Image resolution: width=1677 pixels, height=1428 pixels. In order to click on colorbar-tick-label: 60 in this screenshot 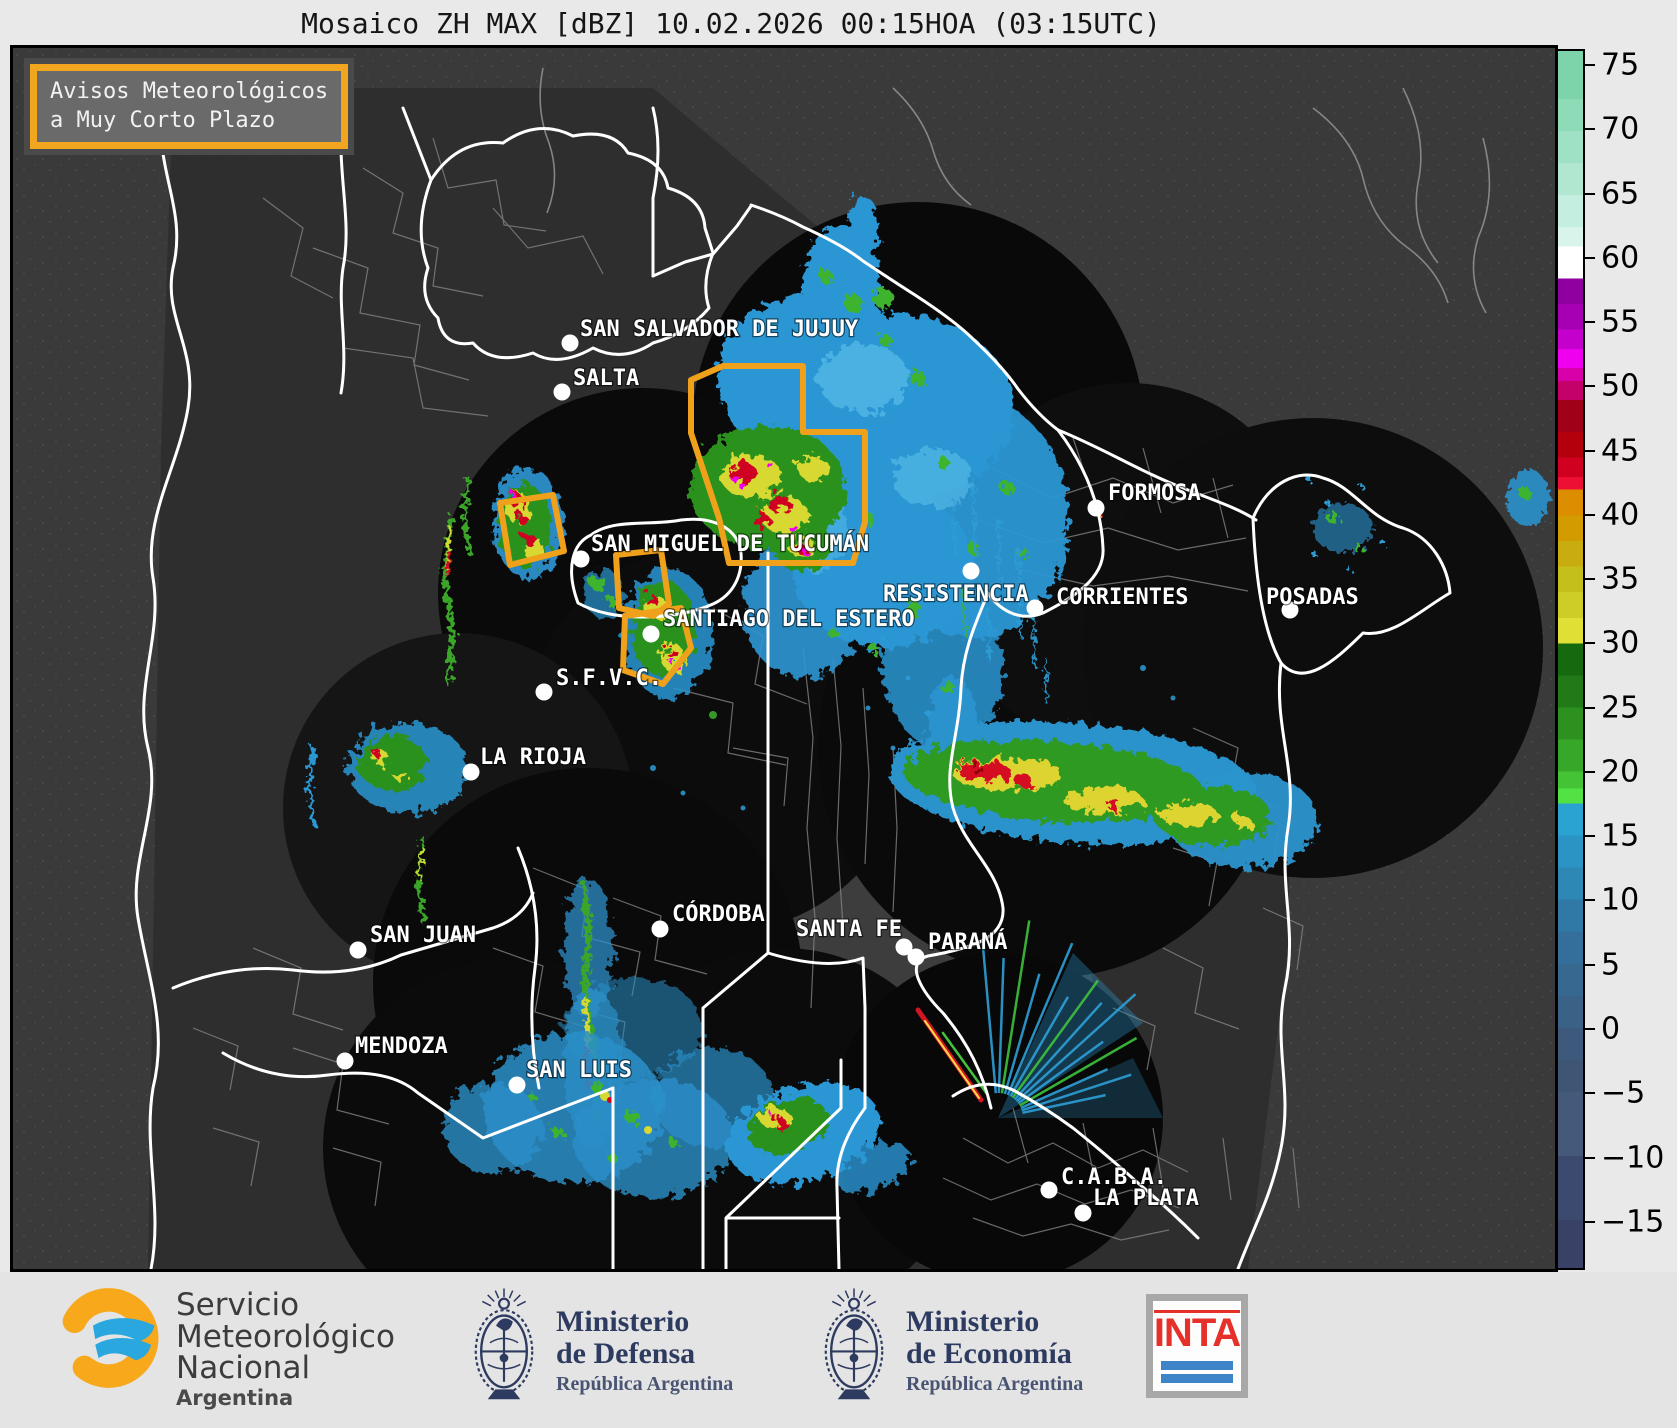, I will do `click(1620, 258)`.